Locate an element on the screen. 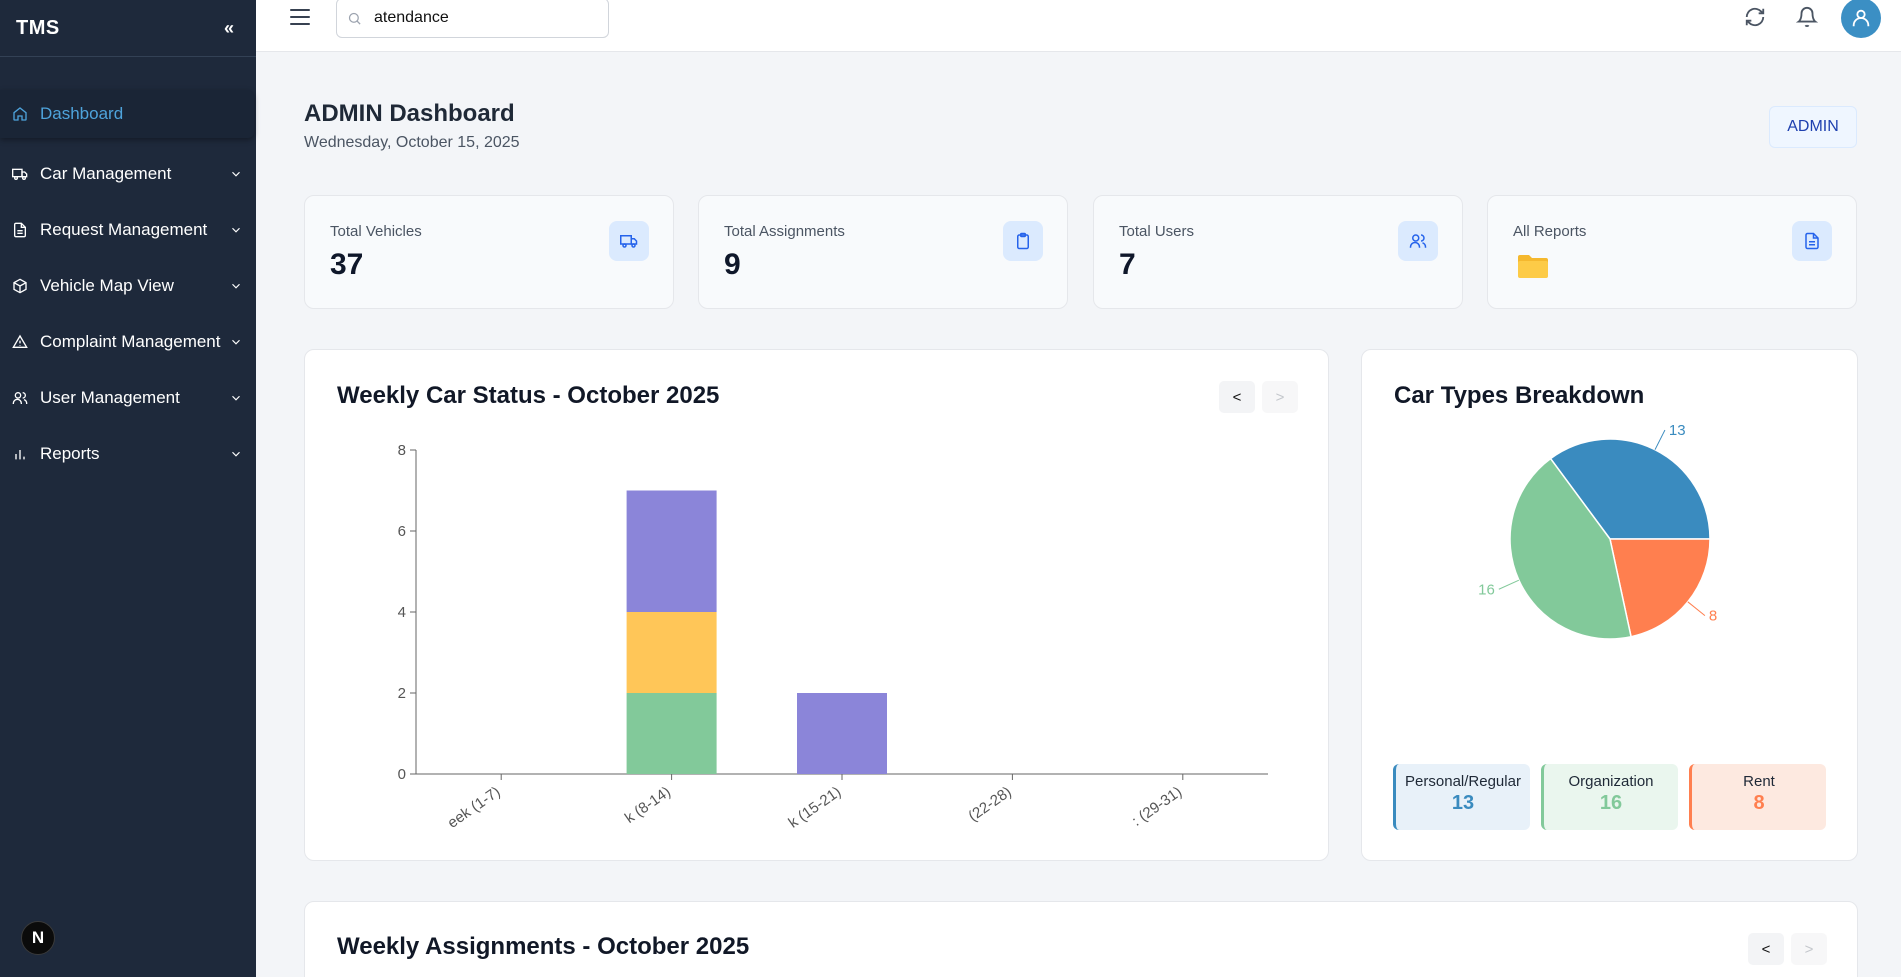  role-badge: ADMIN is located at coordinates (1813, 127).